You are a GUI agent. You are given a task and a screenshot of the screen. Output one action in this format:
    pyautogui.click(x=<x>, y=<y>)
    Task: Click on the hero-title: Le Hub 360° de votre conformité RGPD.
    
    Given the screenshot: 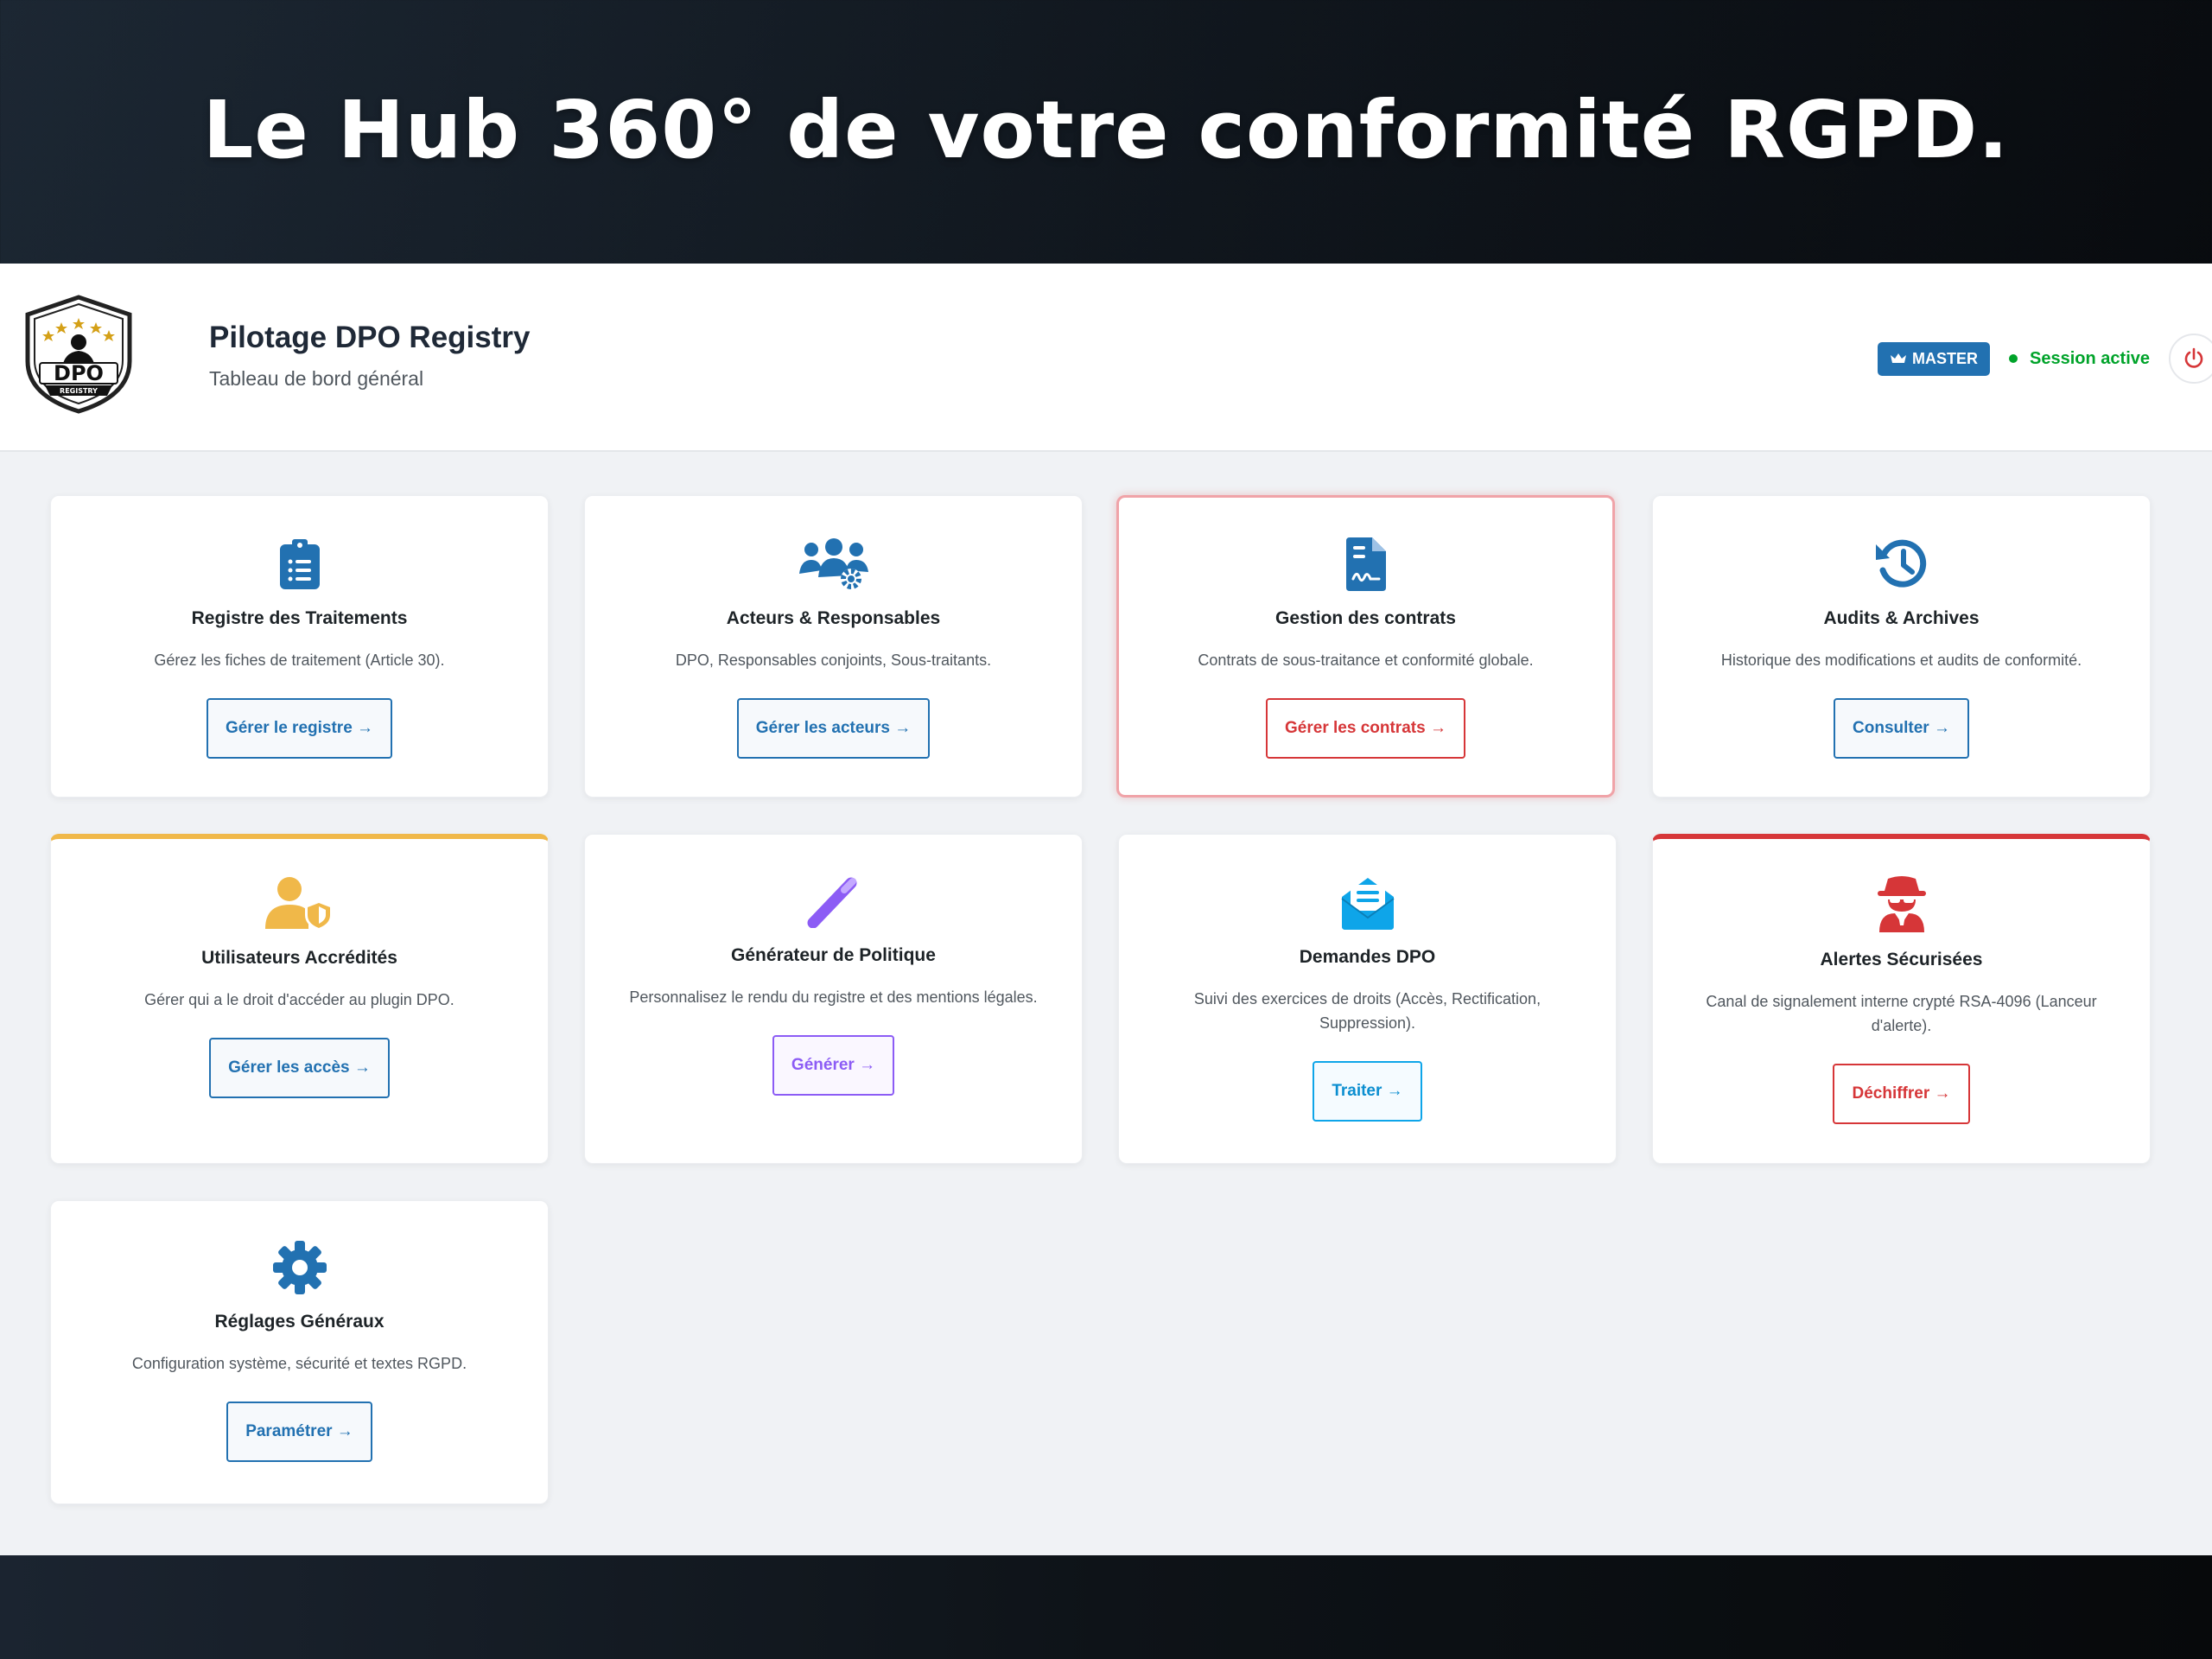 What is the action you would take?
    pyautogui.click(x=1106, y=130)
    